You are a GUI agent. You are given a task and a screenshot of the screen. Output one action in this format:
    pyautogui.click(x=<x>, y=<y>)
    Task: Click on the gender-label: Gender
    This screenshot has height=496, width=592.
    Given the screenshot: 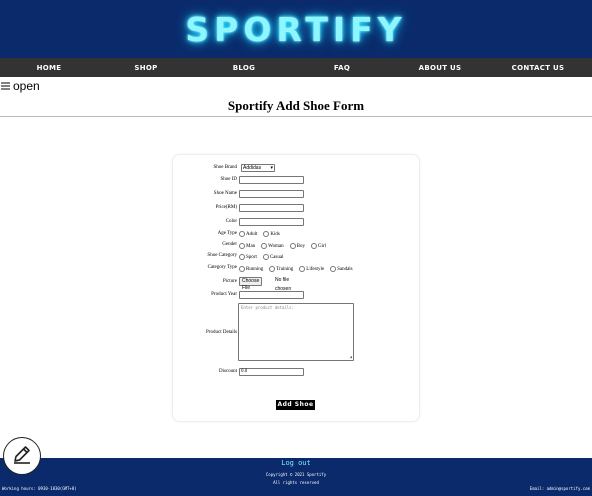 What is the action you would take?
    pyautogui.click(x=229, y=244)
    